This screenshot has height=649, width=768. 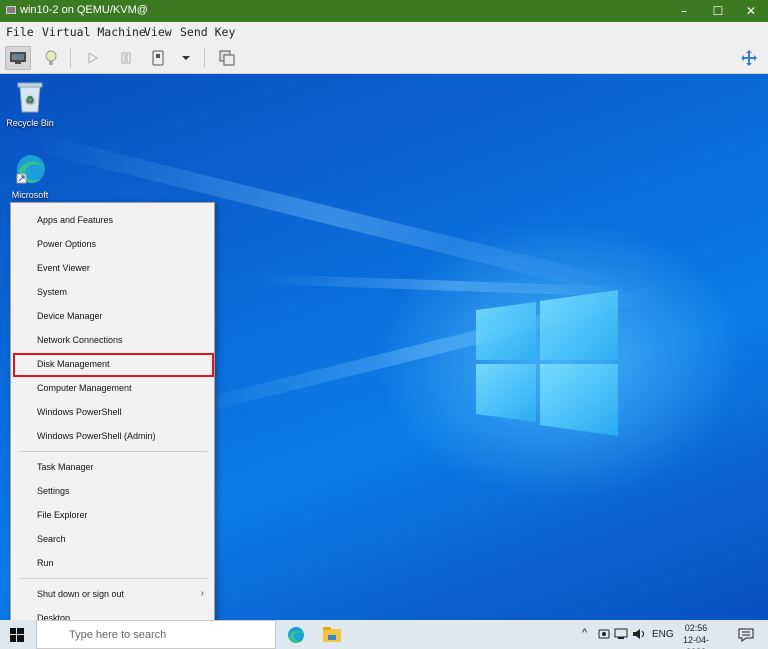 I want to click on desktop-icon-label: Recycle Bin, so click(x=30, y=123).